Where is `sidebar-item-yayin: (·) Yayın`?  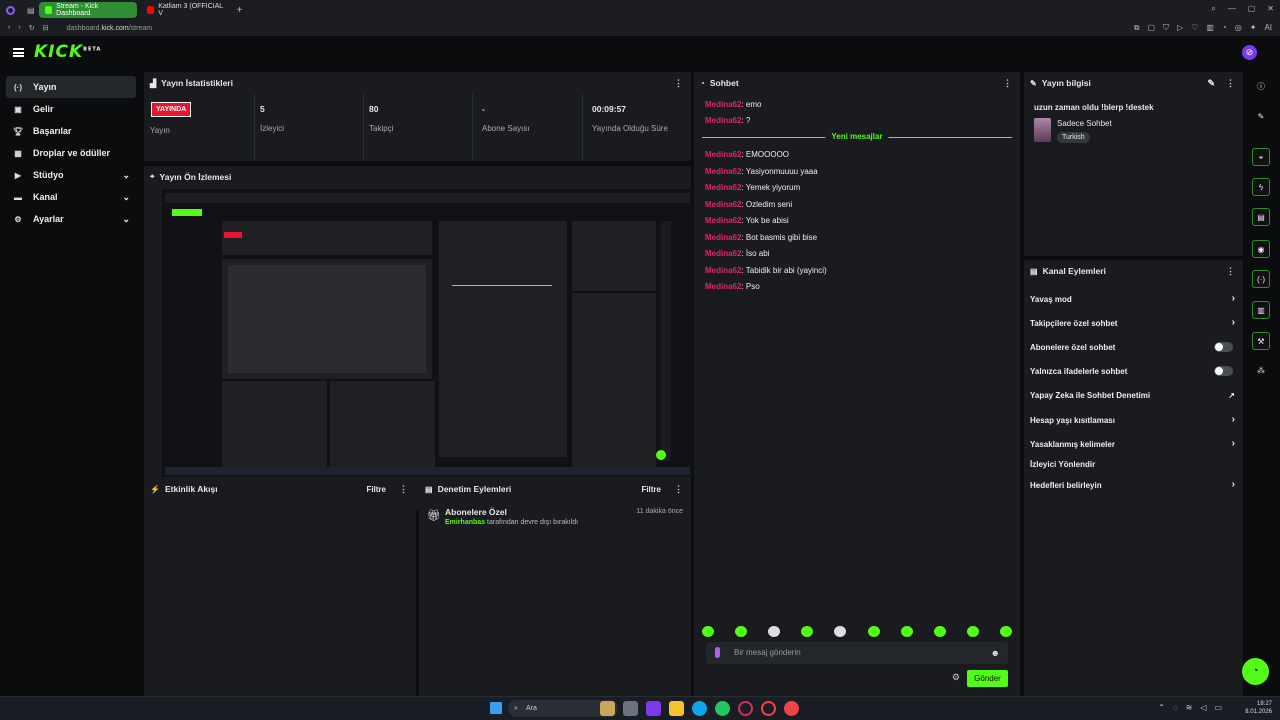 sidebar-item-yayin: (·) Yayın is located at coordinates (71, 87).